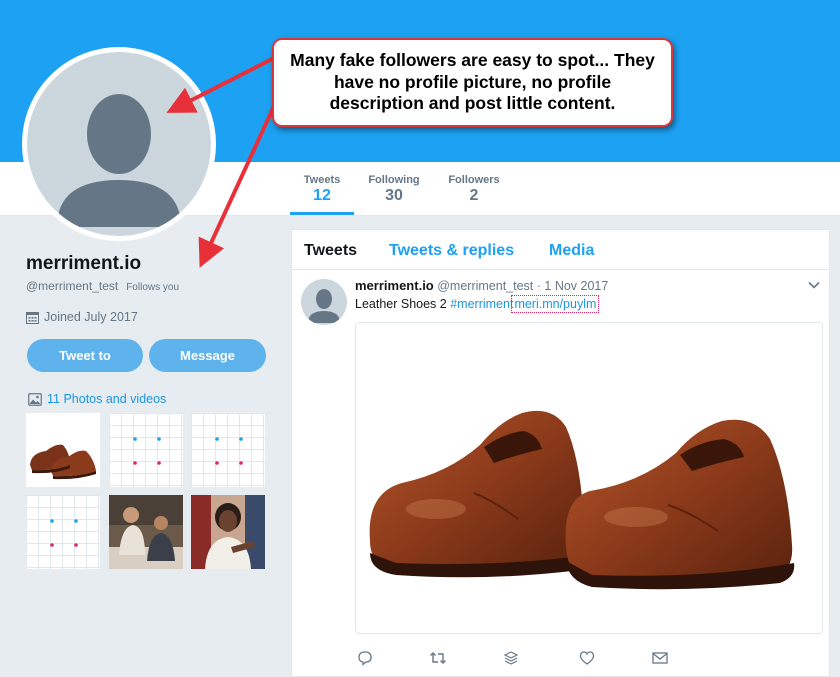 The height and width of the screenshot is (677, 840). I want to click on stat-tweets: Tweets 12, so click(322, 189).